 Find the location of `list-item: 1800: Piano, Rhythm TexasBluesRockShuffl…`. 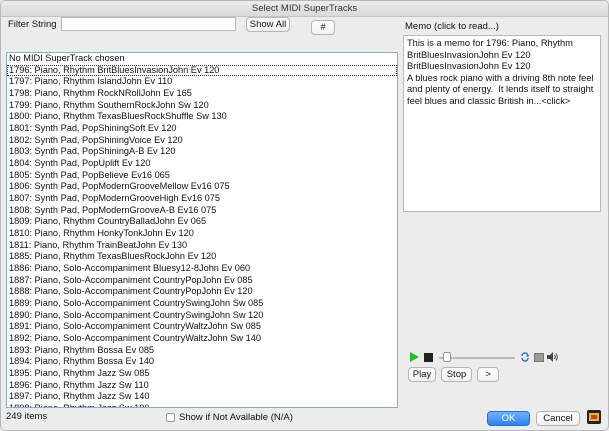

list-item: 1800: Piano, Rhythm TexasBluesRockShuffl… is located at coordinates (202, 117).